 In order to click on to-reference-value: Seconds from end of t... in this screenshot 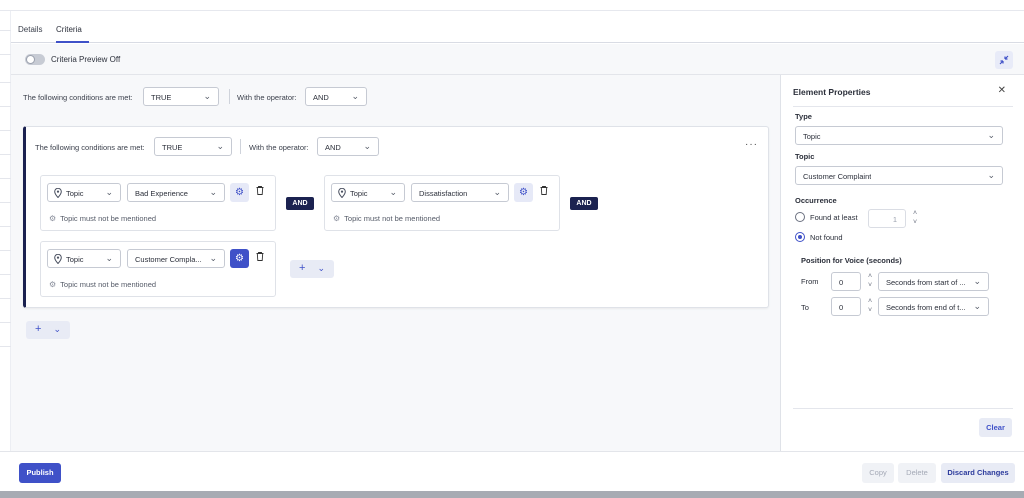, I will do `click(926, 307)`.